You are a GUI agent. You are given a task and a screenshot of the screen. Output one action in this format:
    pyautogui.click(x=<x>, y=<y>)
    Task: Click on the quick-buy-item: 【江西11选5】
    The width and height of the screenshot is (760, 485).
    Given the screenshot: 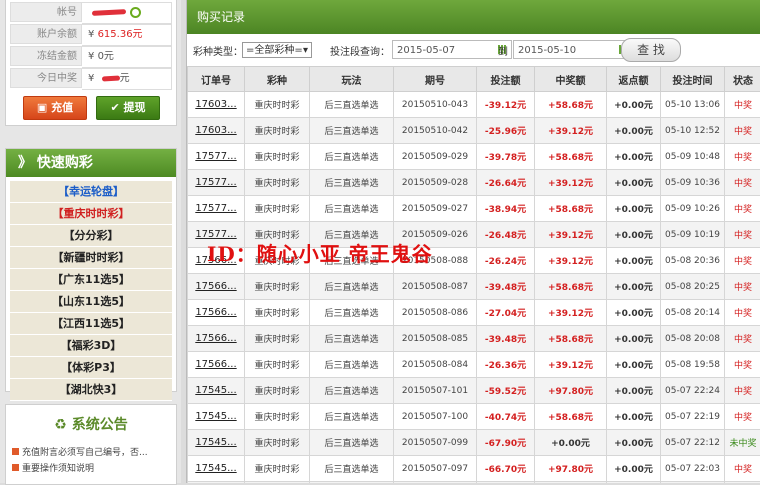 What is the action you would take?
    pyautogui.click(x=91, y=324)
    